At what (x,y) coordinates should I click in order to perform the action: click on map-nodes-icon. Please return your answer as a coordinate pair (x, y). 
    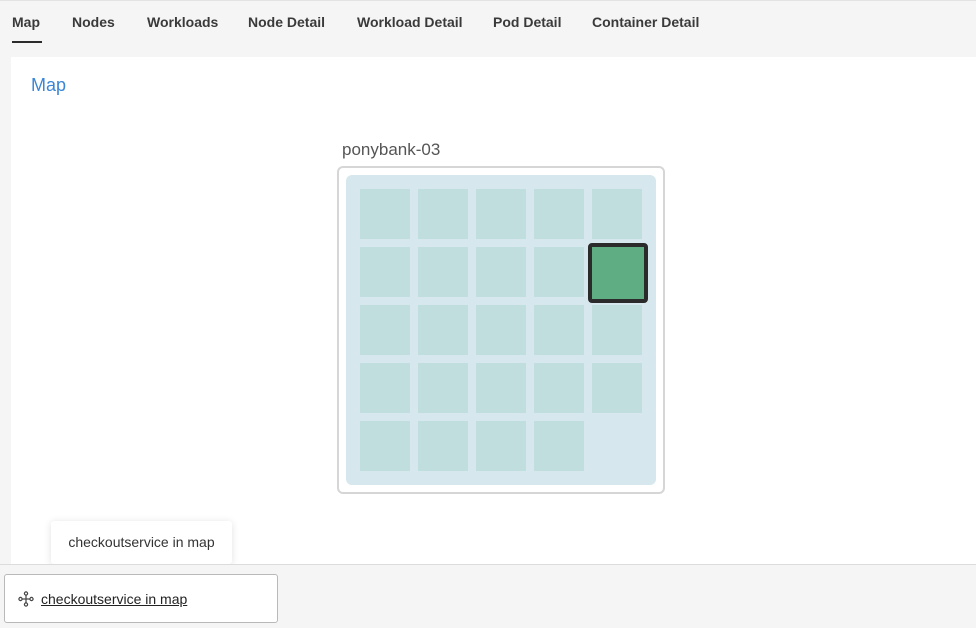
    Looking at the image, I should click on (26, 599).